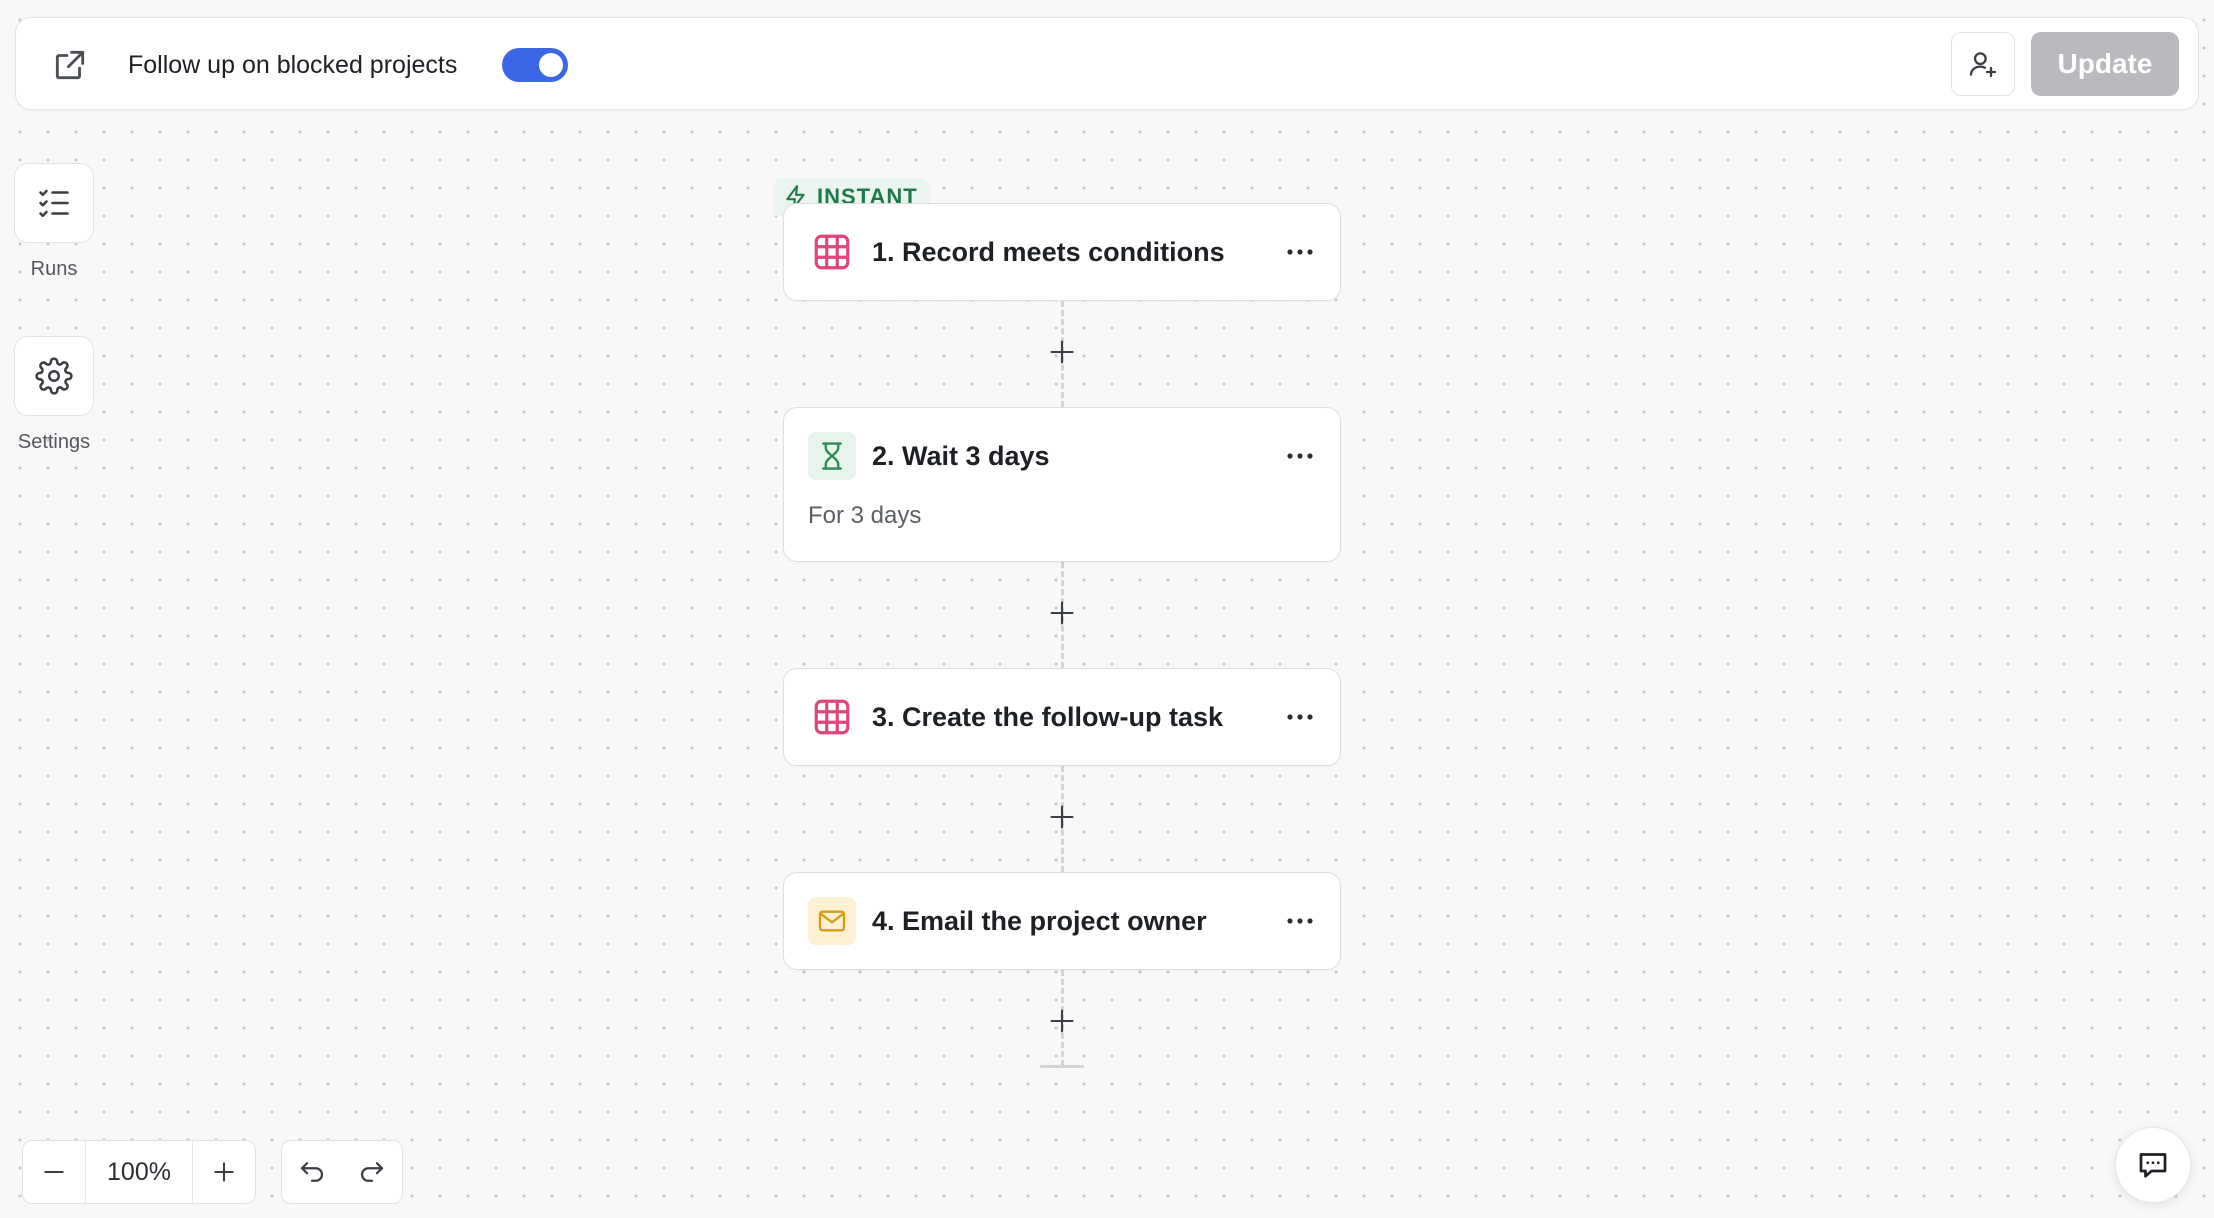 Image resolution: width=2214 pixels, height=1218 pixels. I want to click on zoom-out-button, so click(54, 1172).